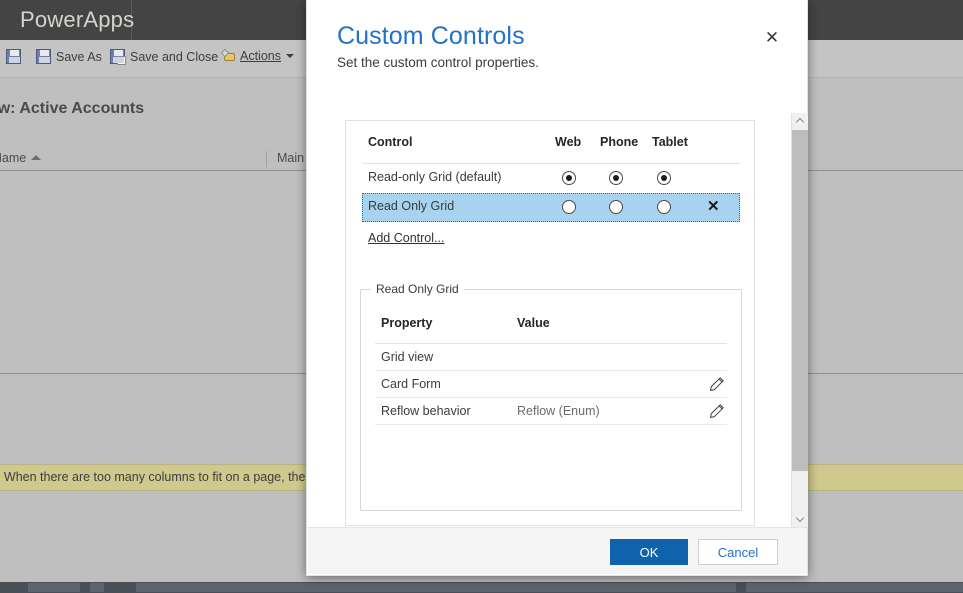  Describe the element at coordinates (411, 384) in the screenshot. I see `property-name: Card Form` at that location.